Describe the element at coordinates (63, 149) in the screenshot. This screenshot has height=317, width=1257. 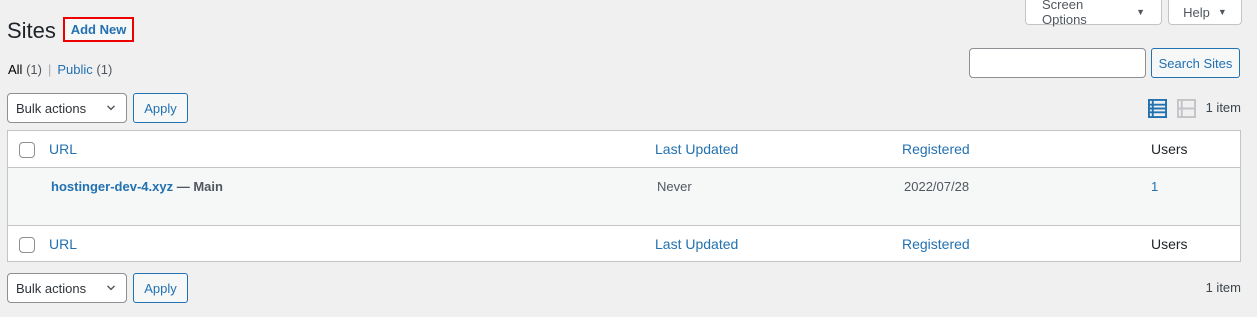
I see `column-url-sort: URL` at that location.